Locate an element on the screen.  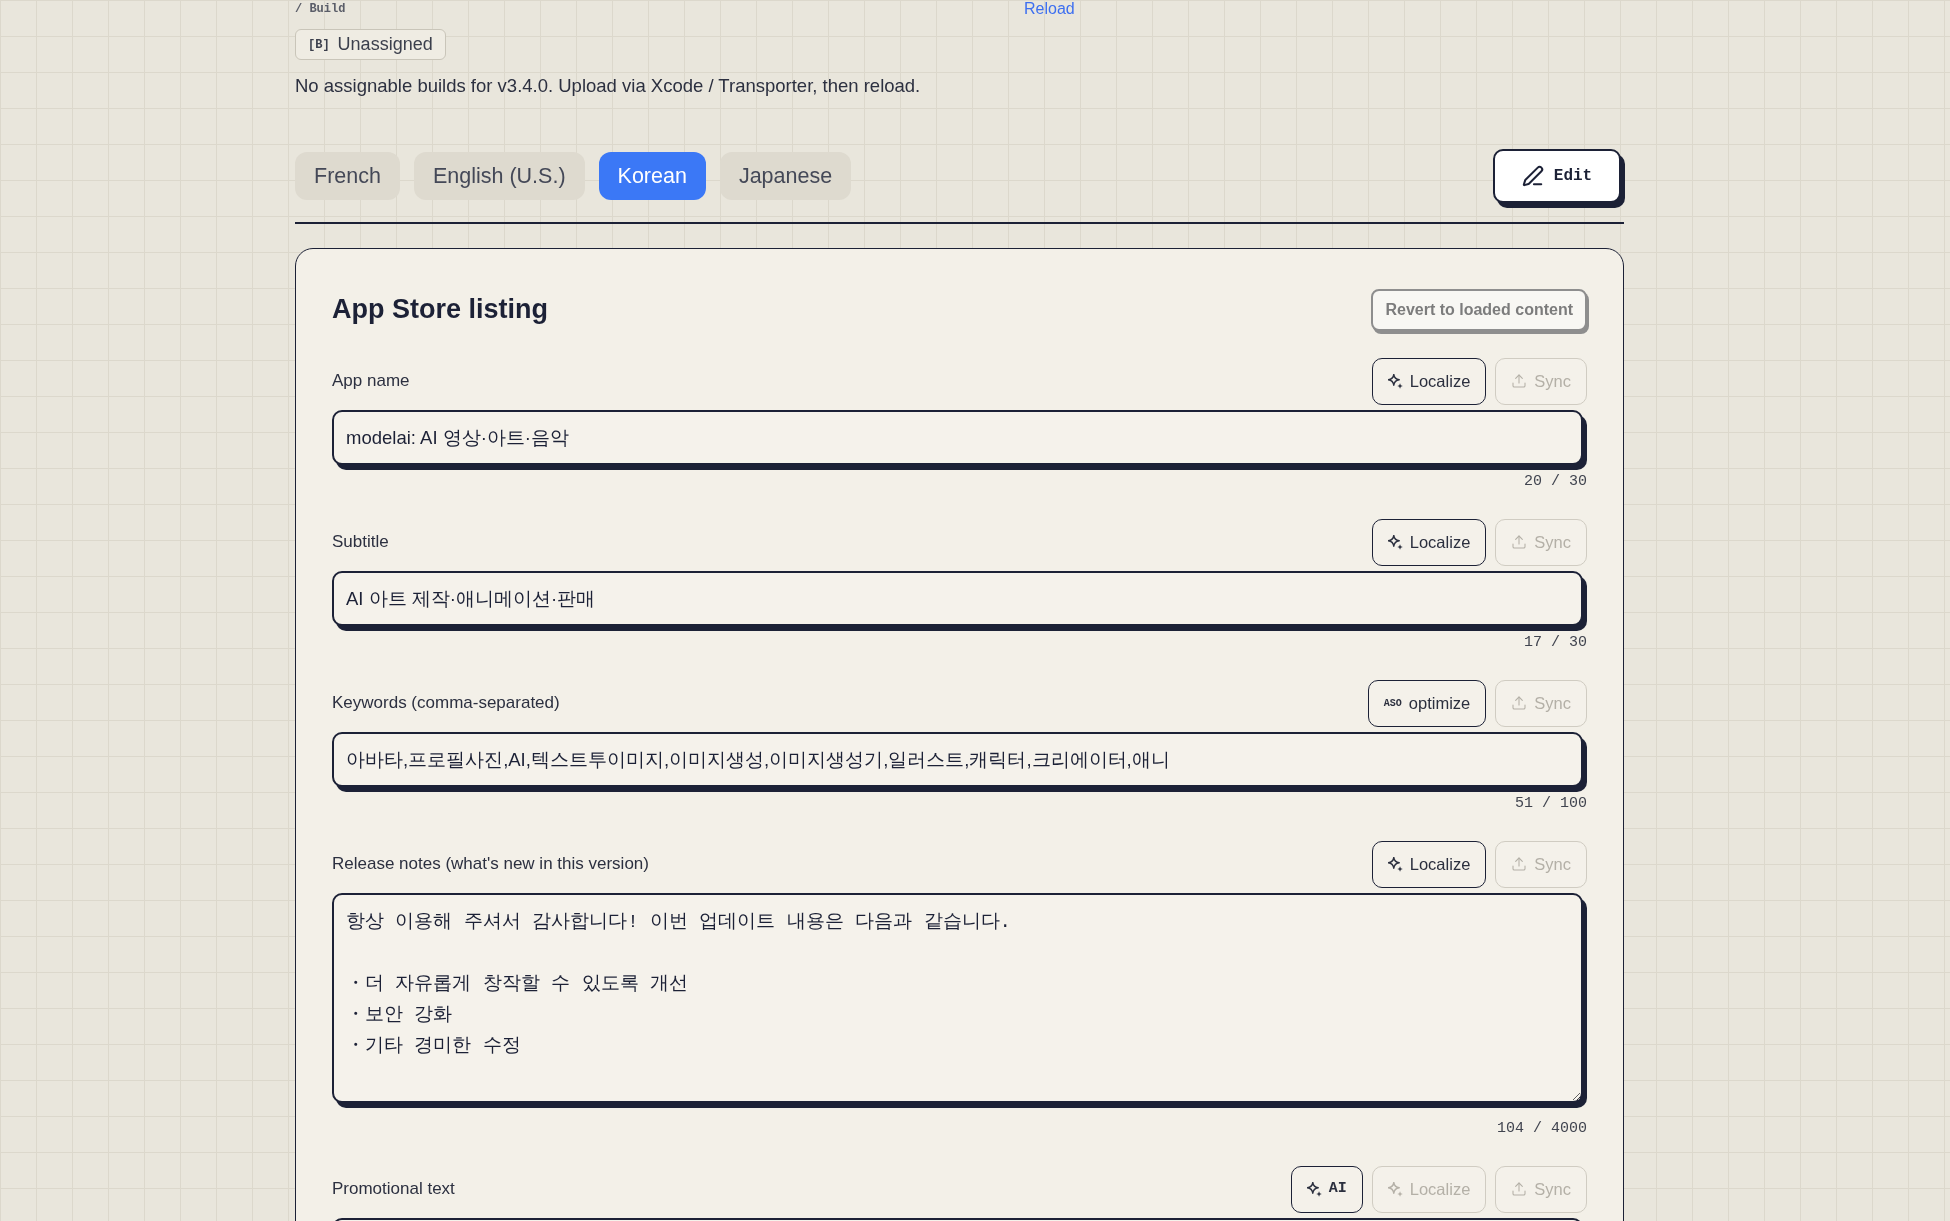
build-message: No assignable builds for v3.4.0. Upload via Xcode / Transporter, then reload. is located at coordinates (608, 86).